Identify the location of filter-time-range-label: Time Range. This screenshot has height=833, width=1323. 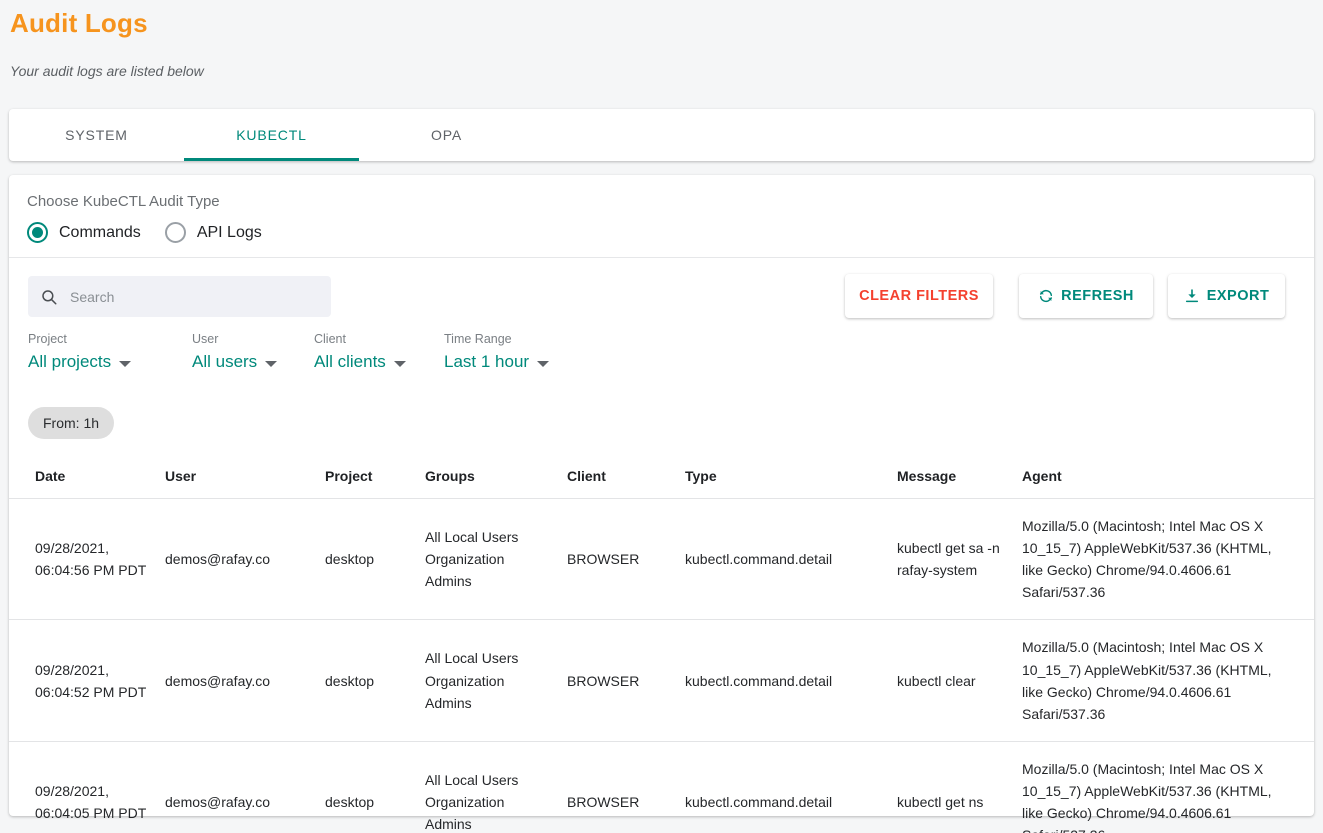
(478, 339).